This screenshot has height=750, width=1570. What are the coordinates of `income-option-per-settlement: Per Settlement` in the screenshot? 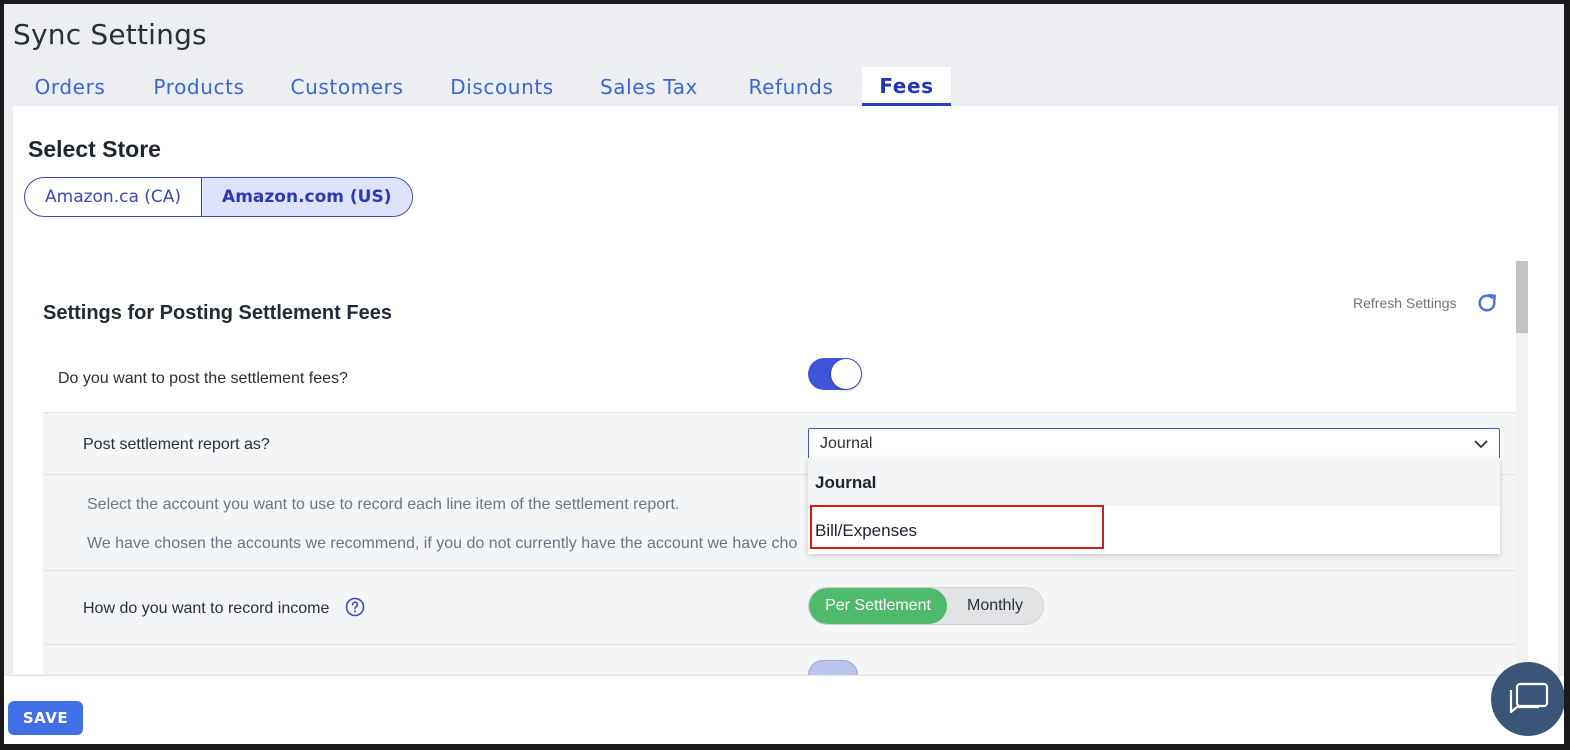 It's located at (878, 606).